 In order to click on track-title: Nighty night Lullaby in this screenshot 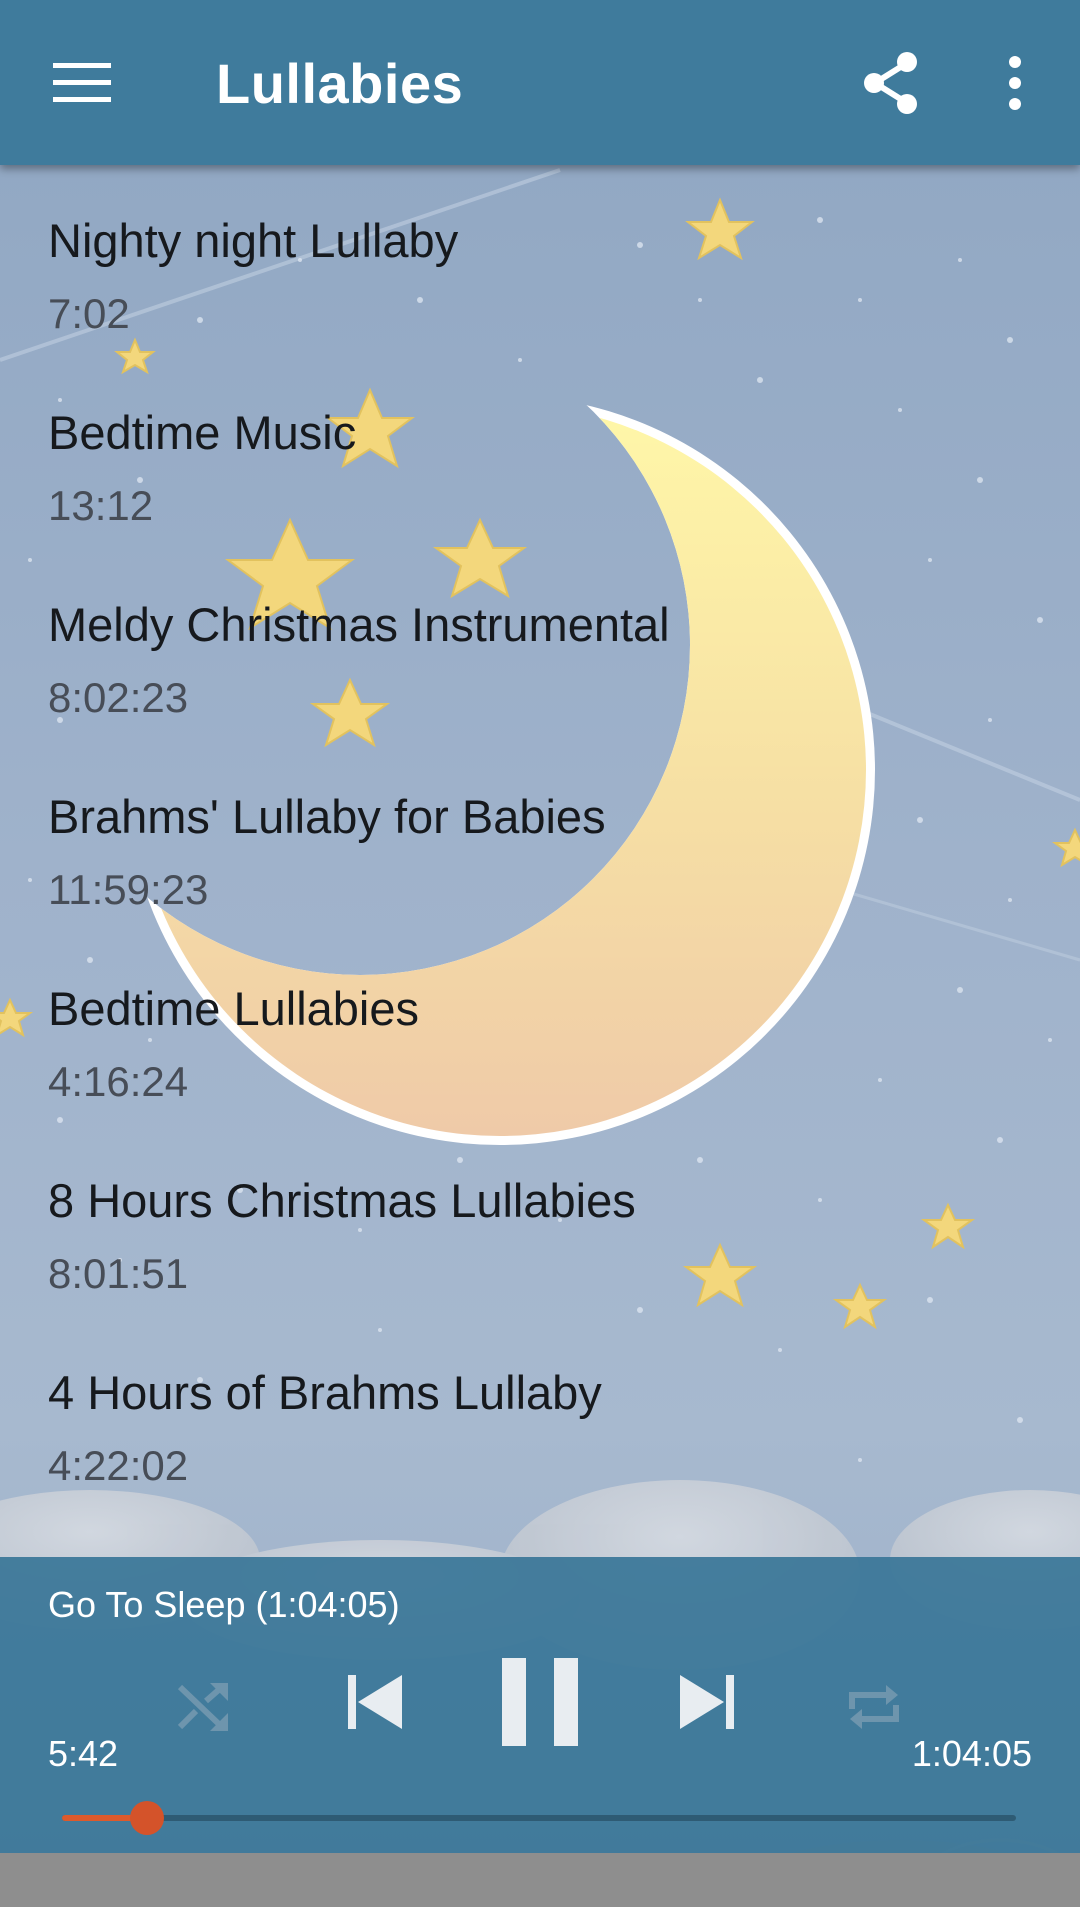, I will do `click(253, 240)`.